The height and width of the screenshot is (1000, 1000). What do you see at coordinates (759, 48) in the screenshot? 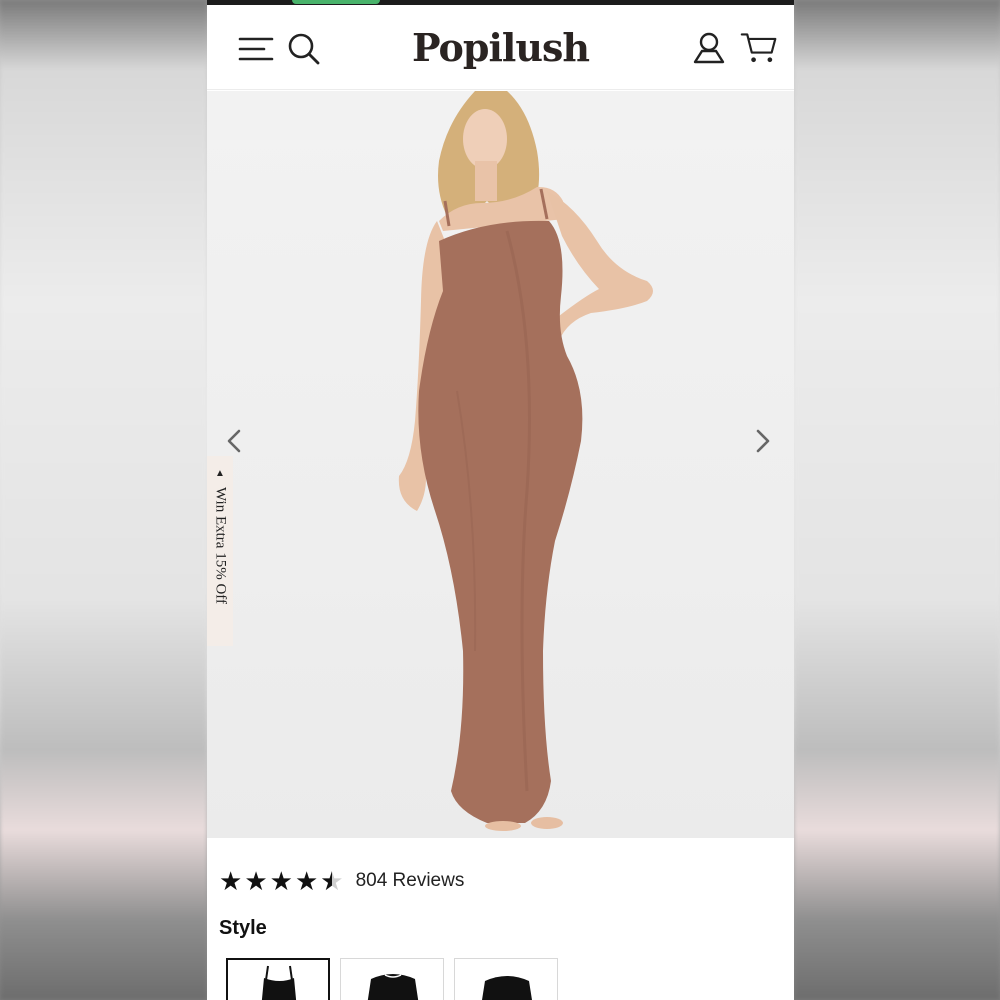
I see `cart-icon` at bounding box center [759, 48].